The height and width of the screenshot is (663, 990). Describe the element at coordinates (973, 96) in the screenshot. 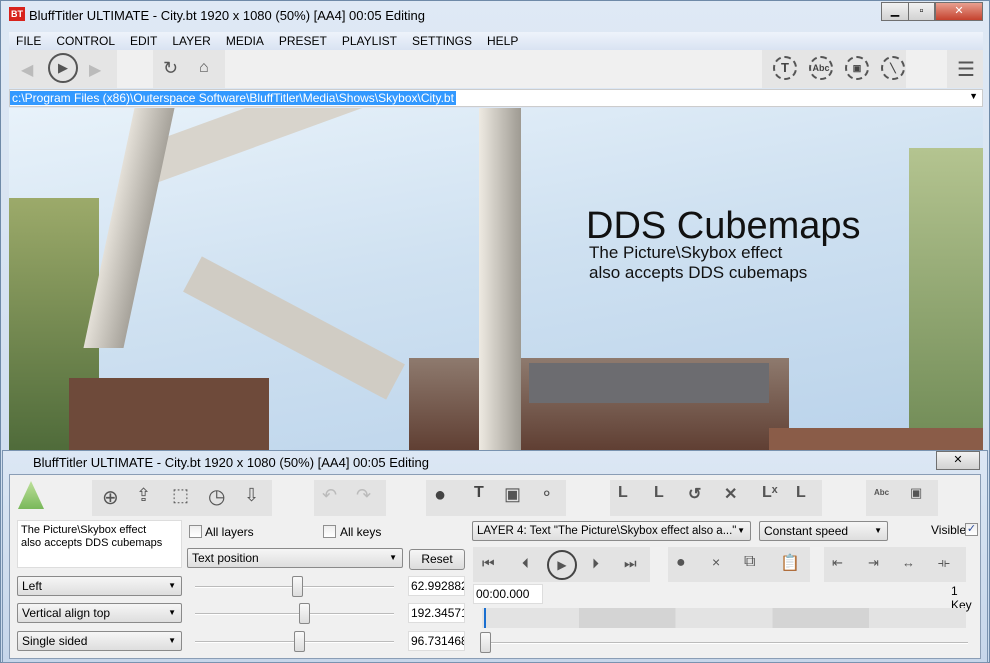

I see `dropdown-arrow-icon: ▼` at that location.